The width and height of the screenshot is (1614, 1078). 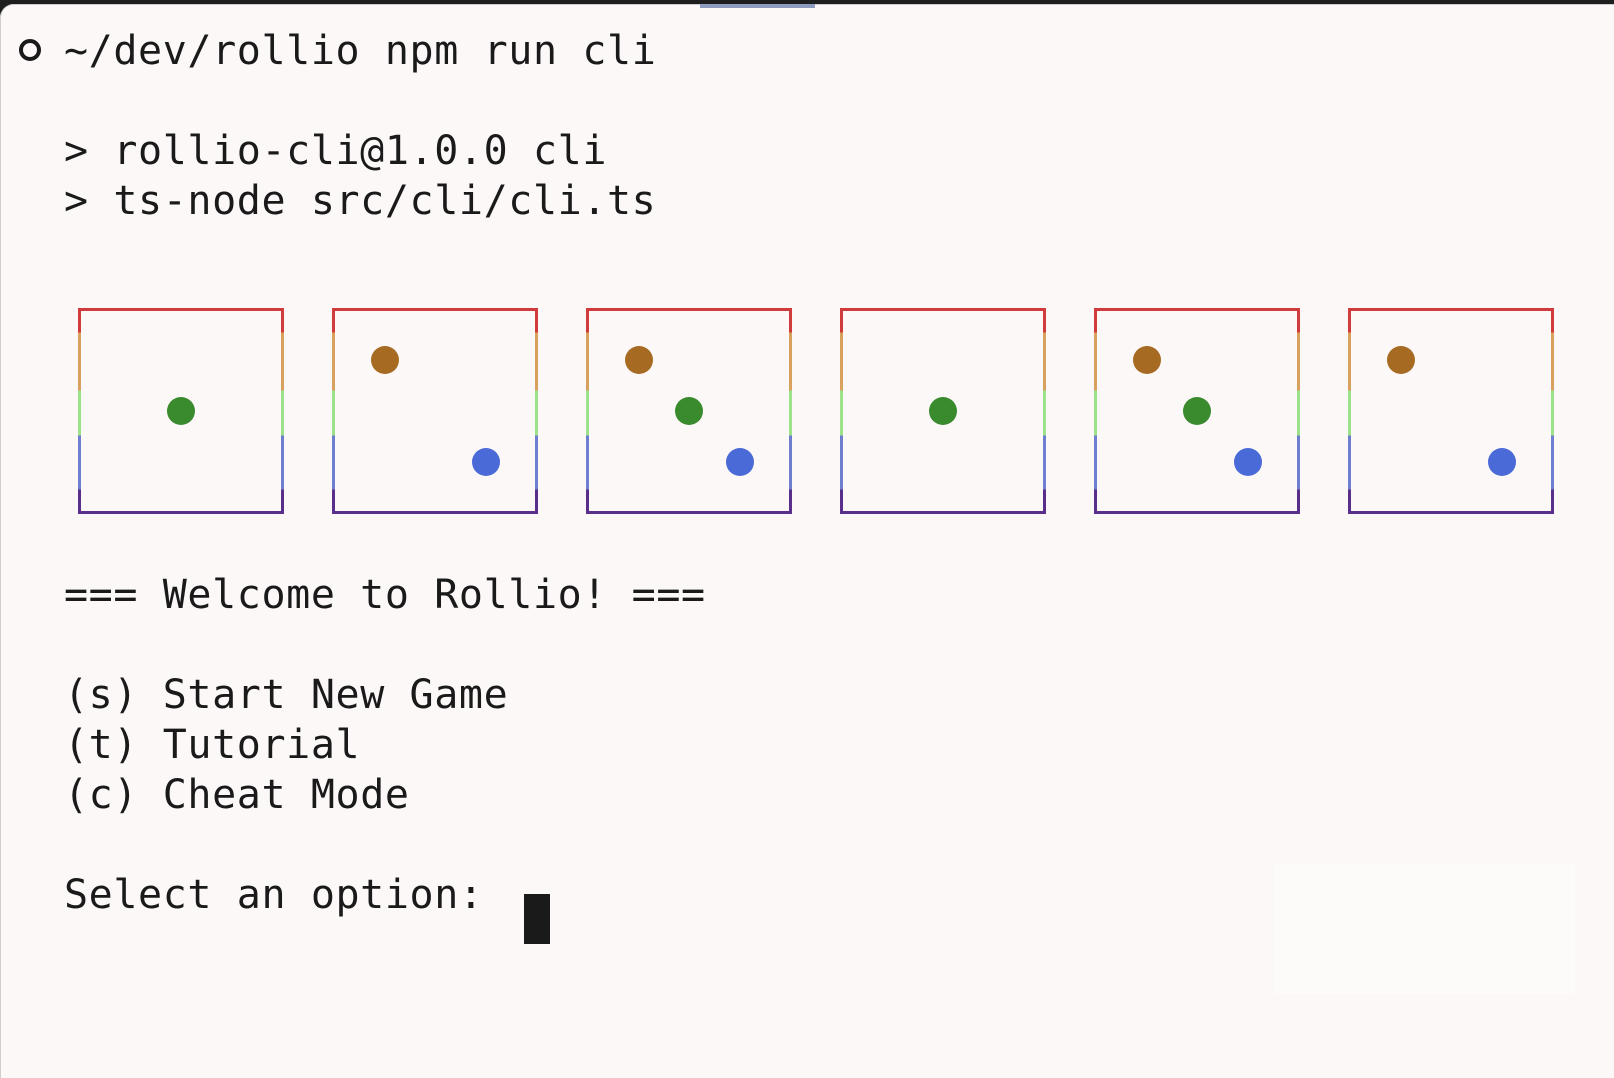 What do you see at coordinates (101, 745) in the screenshot?
I see `menu-key: (t)` at bounding box center [101, 745].